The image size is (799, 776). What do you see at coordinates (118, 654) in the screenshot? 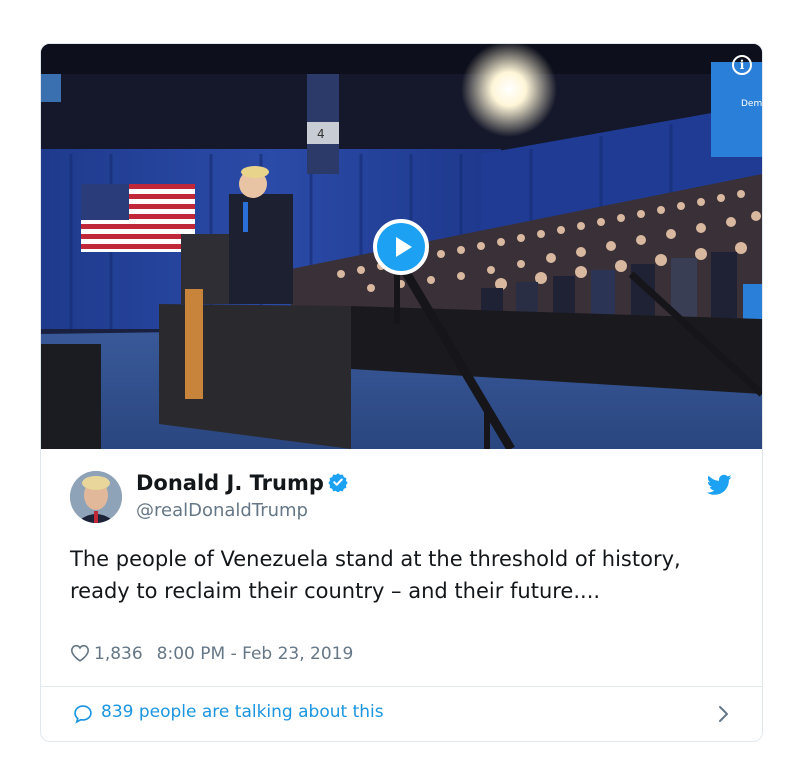
I see `like-count: 1,836` at bounding box center [118, 654].